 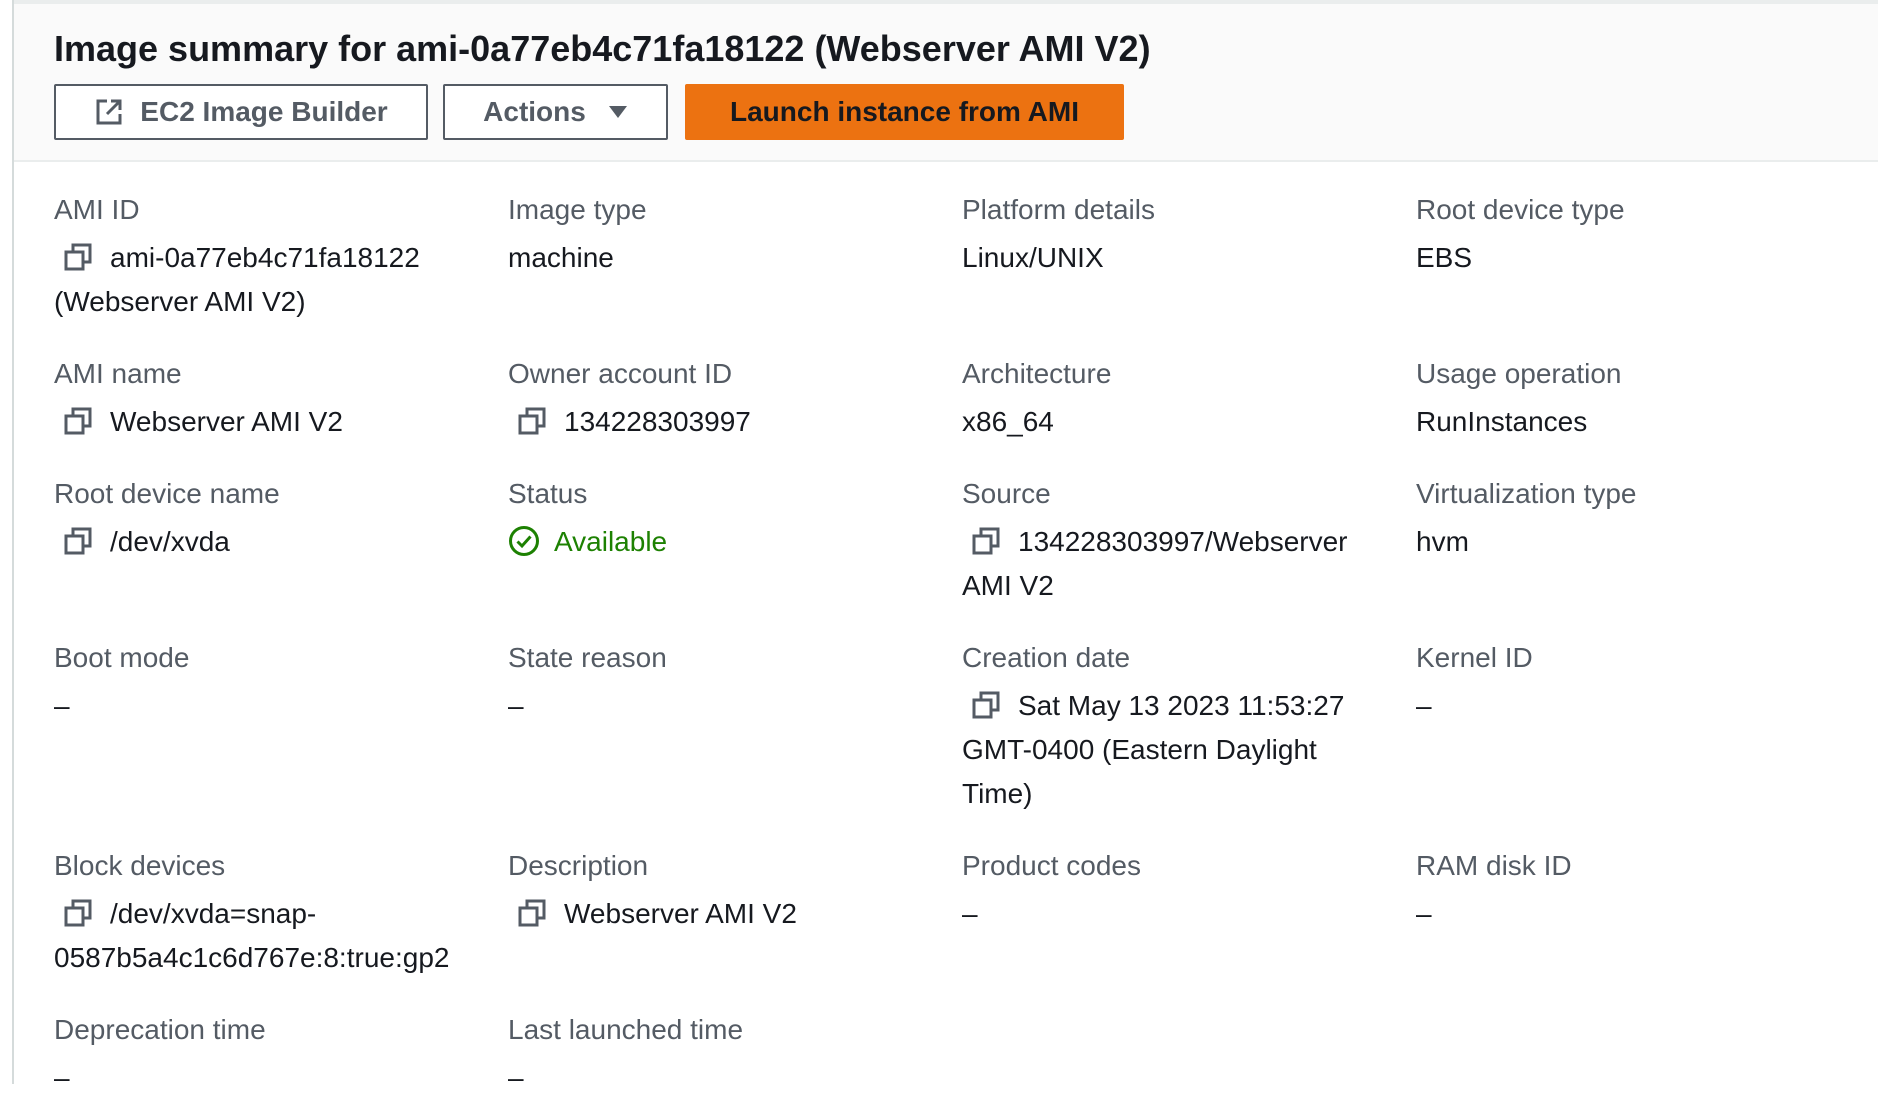 I want to click on field-label: Kernel ID, so click(x=1474, y=657).